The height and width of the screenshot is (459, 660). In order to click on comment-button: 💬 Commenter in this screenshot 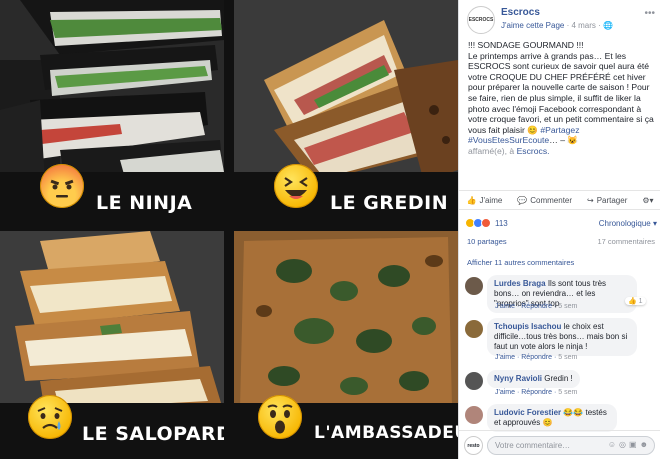, I will do `click(544, 200)`.